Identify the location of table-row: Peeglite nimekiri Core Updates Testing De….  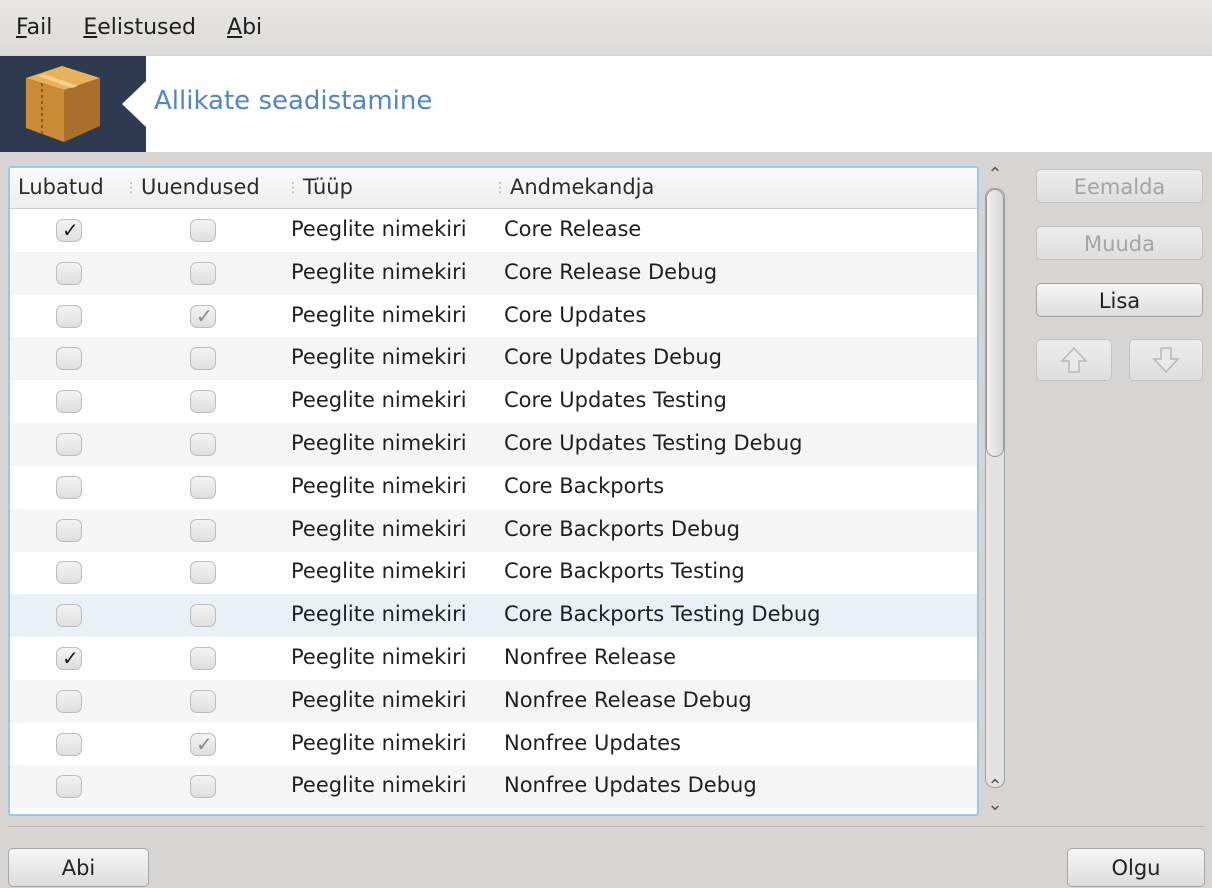
(493, 444).